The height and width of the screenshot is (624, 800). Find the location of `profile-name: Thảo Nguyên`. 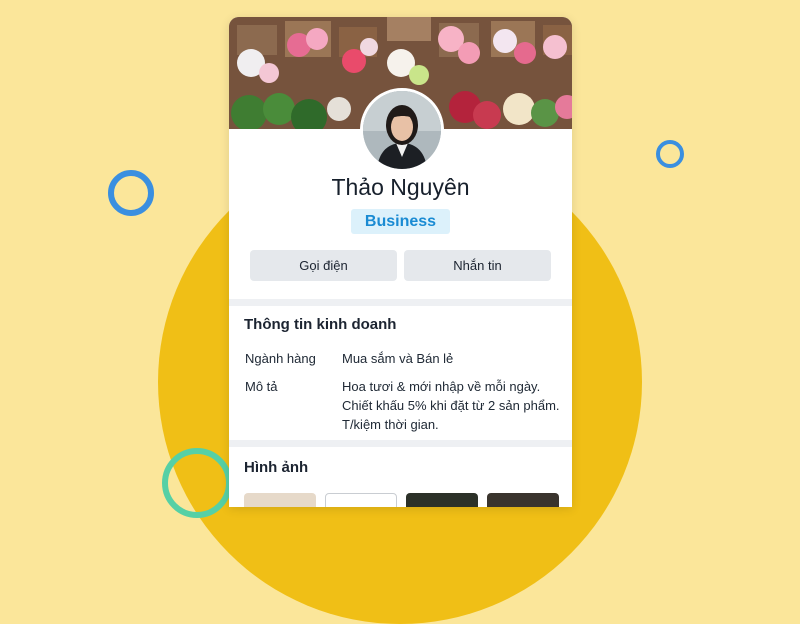

profile-name: Thảo Nguyên is located at coordinates (400, 187).